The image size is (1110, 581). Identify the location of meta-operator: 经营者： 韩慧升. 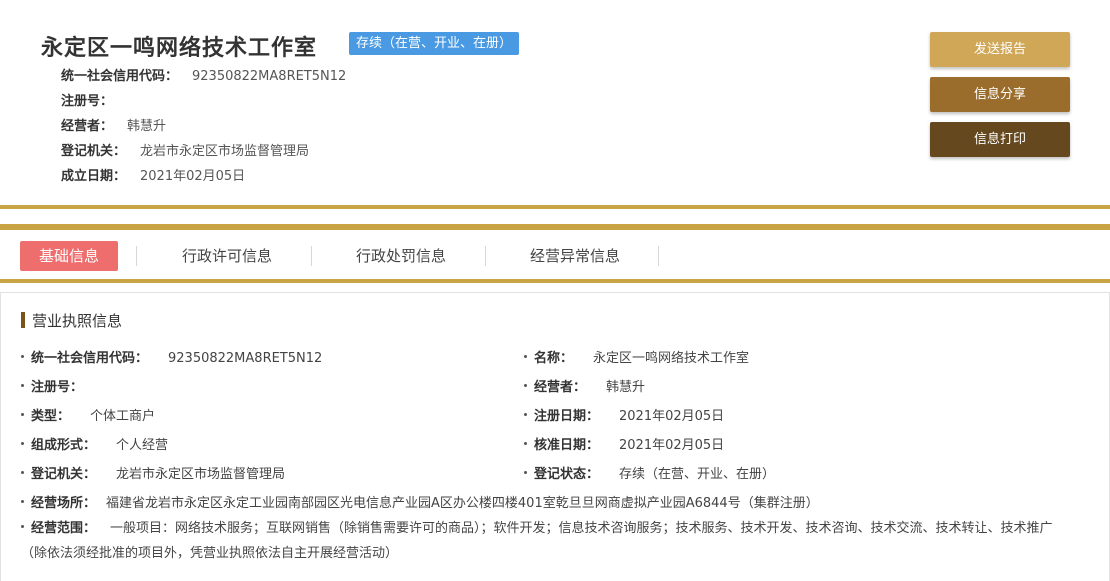
(113, 124).